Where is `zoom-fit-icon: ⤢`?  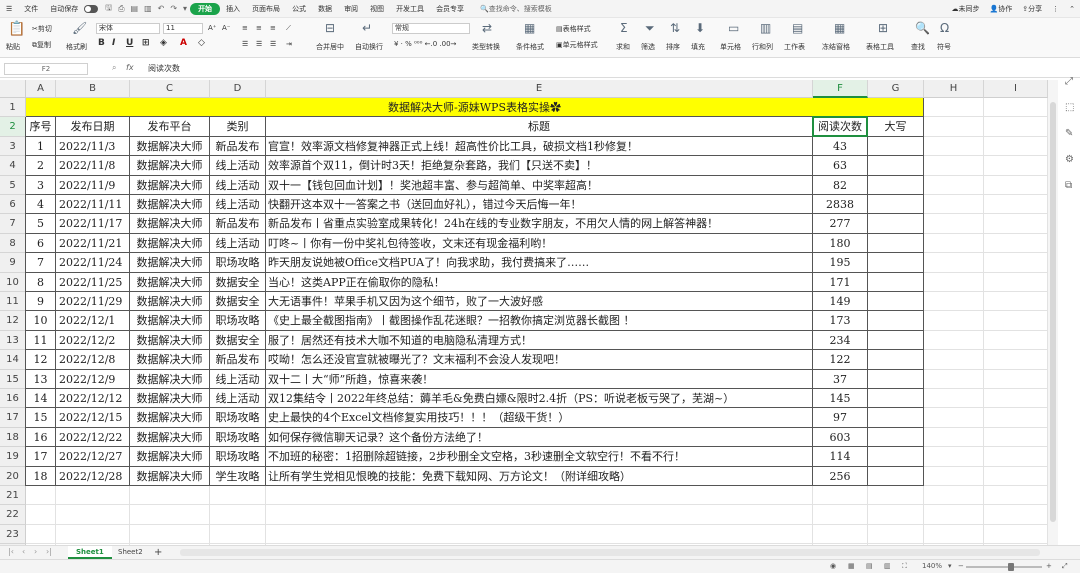 zoom-fit-icon: ⤢ is located at coordinates (1065, 566).